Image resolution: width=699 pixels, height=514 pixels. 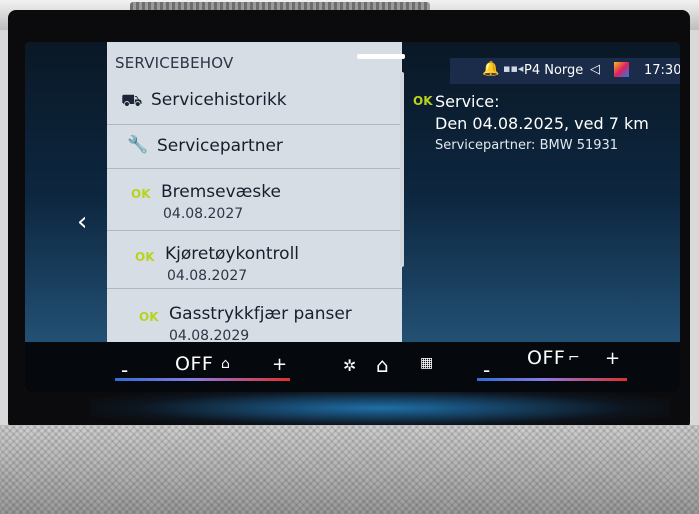 What do you see at coordinates (552, 379) in the screenshot?
I see `right-temp-bar` at bounding box center [552, 379].